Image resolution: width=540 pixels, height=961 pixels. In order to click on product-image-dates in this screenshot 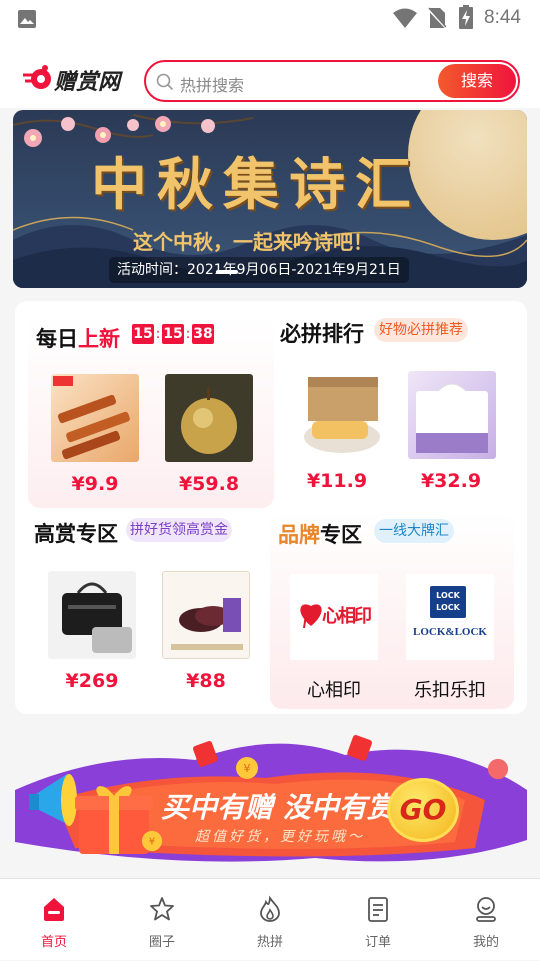, I will do `click(206, 615)`.